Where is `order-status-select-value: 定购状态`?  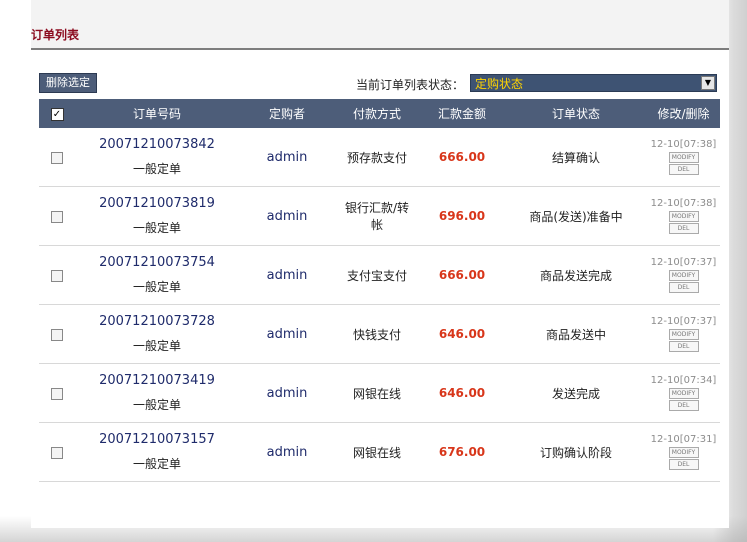 order-status-select-value: 定购状态 is located at coordinates (499, 84).